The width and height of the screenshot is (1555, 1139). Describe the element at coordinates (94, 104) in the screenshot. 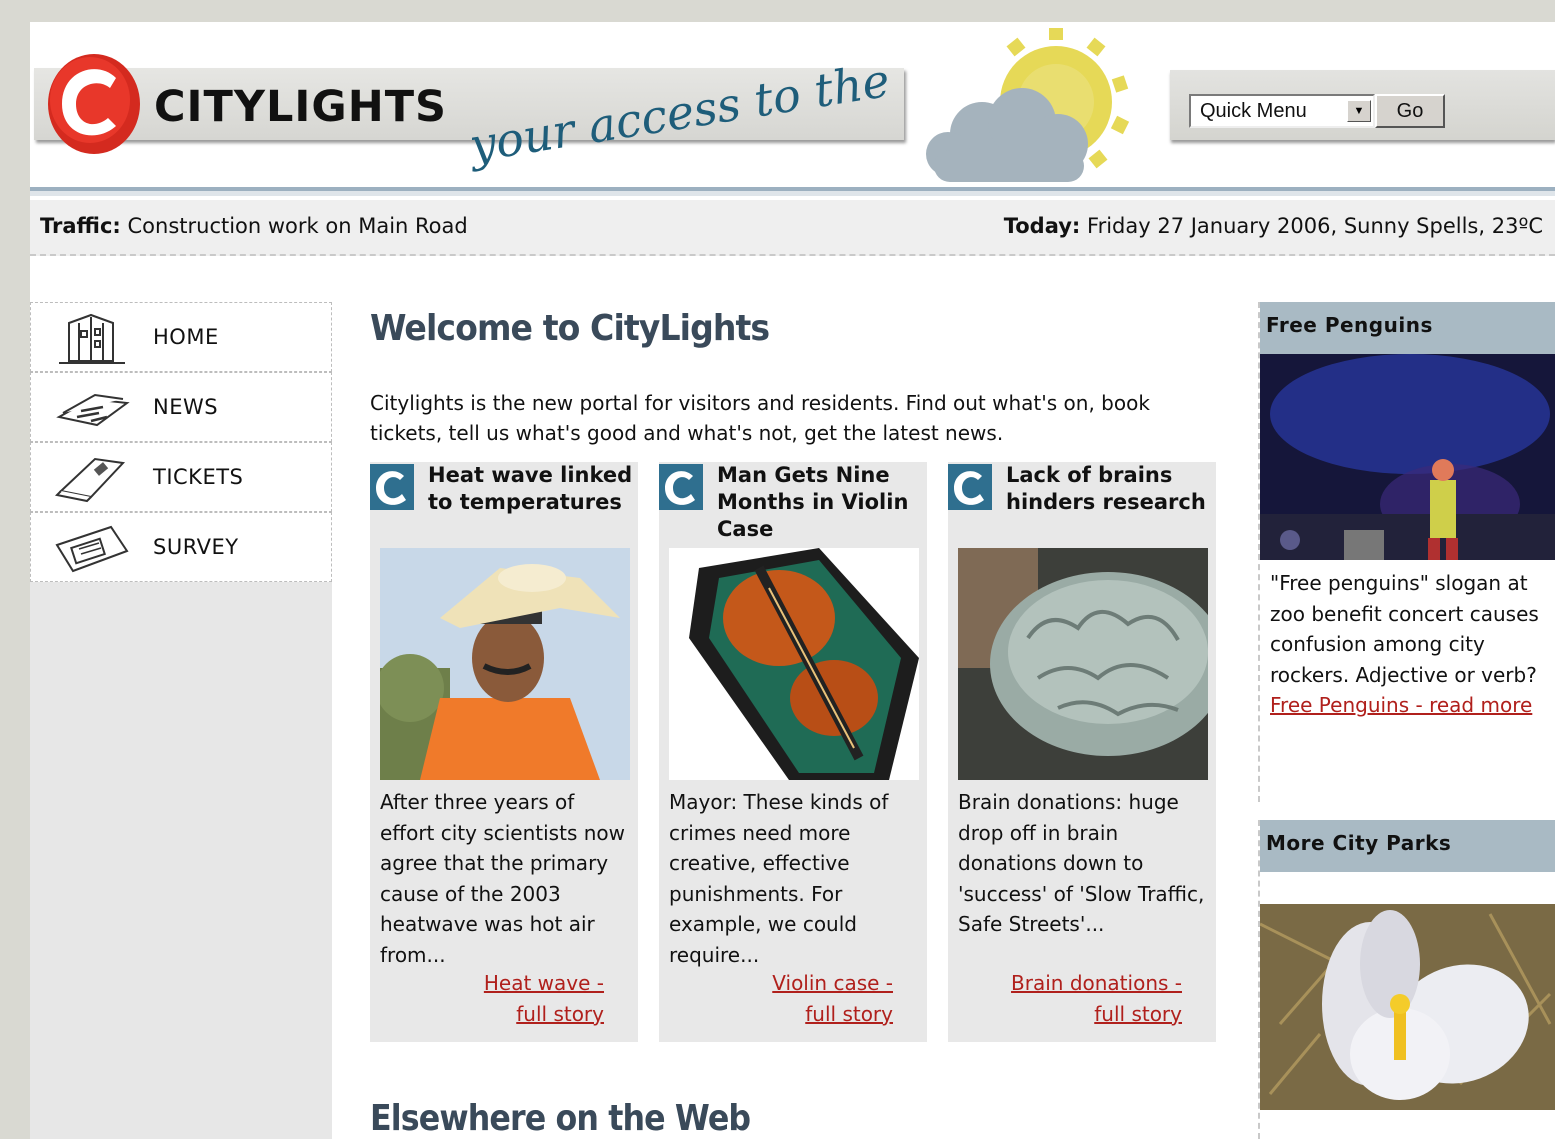

I see `citylights-logo-icon` at that location.